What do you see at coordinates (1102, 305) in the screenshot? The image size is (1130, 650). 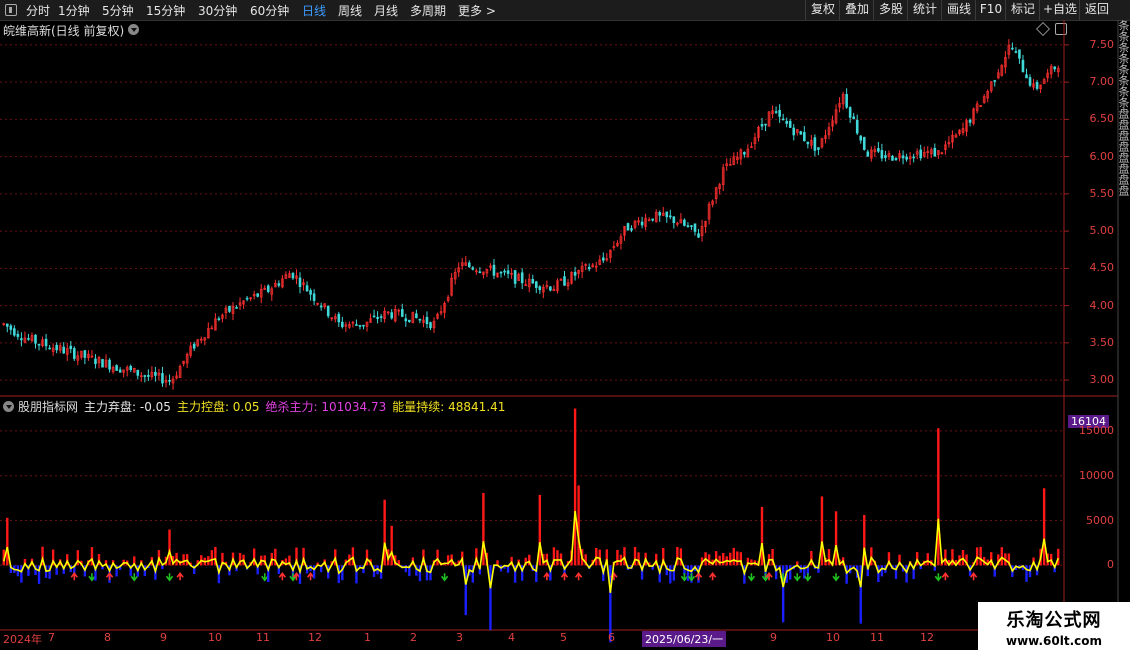 I see `price-tick: 4.00` at bounding box center [1102, 305].